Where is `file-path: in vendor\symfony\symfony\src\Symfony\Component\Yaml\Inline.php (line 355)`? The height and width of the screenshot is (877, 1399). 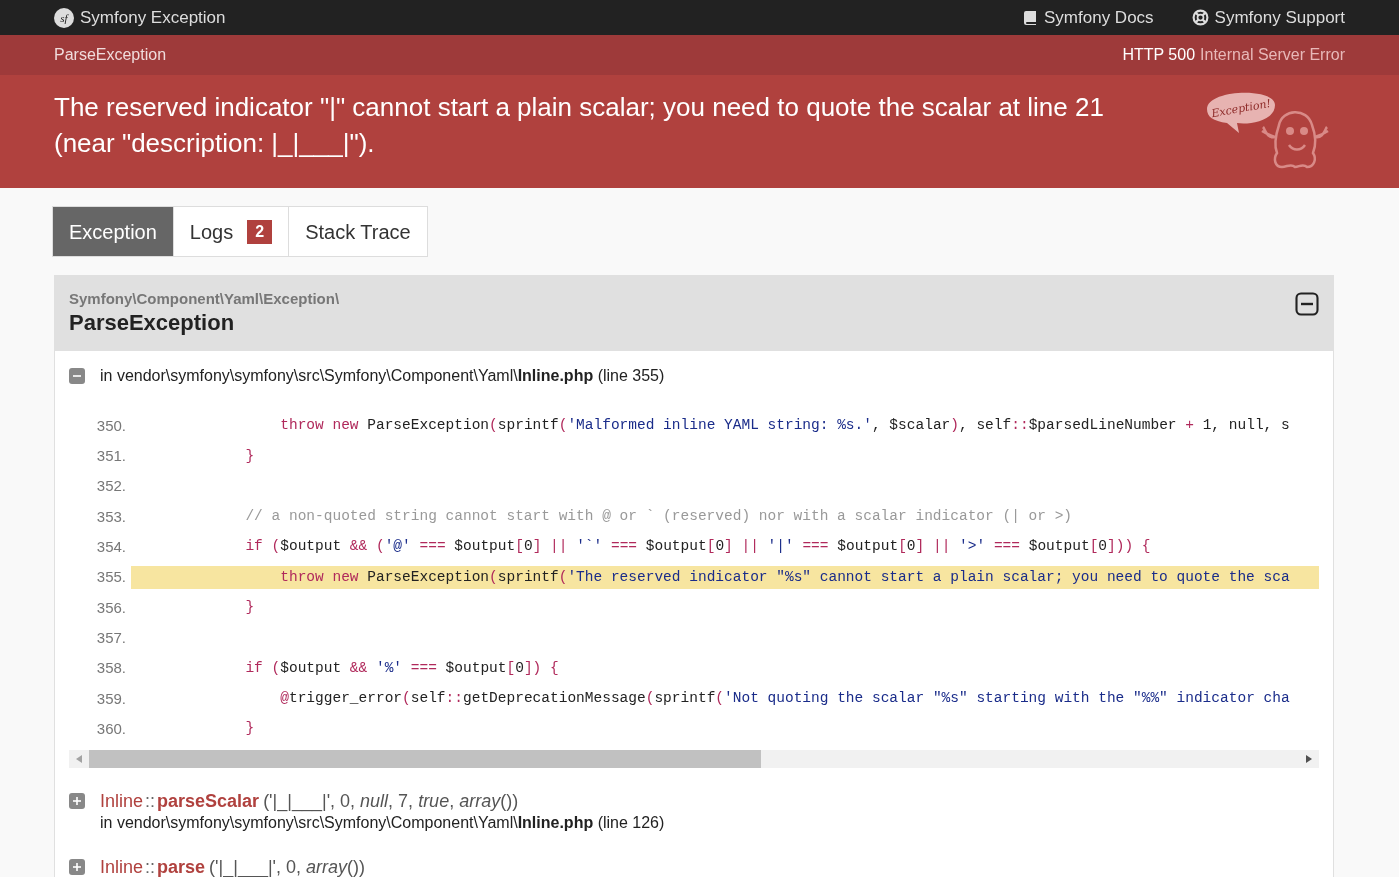
file-path: in vendor\symfony\symfony\src\Symfony\Component\Yaml\Inline.php (line 355) is located at coordinates (382, 376).